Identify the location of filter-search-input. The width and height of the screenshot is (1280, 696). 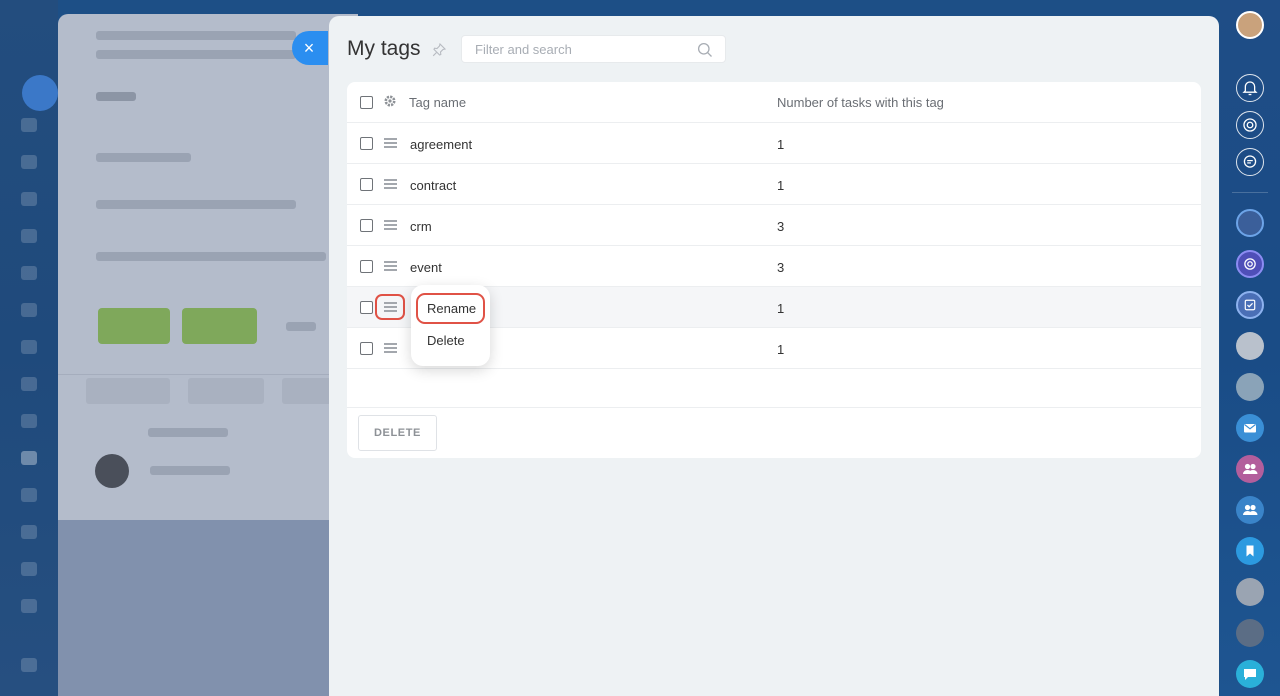
(572, 49).